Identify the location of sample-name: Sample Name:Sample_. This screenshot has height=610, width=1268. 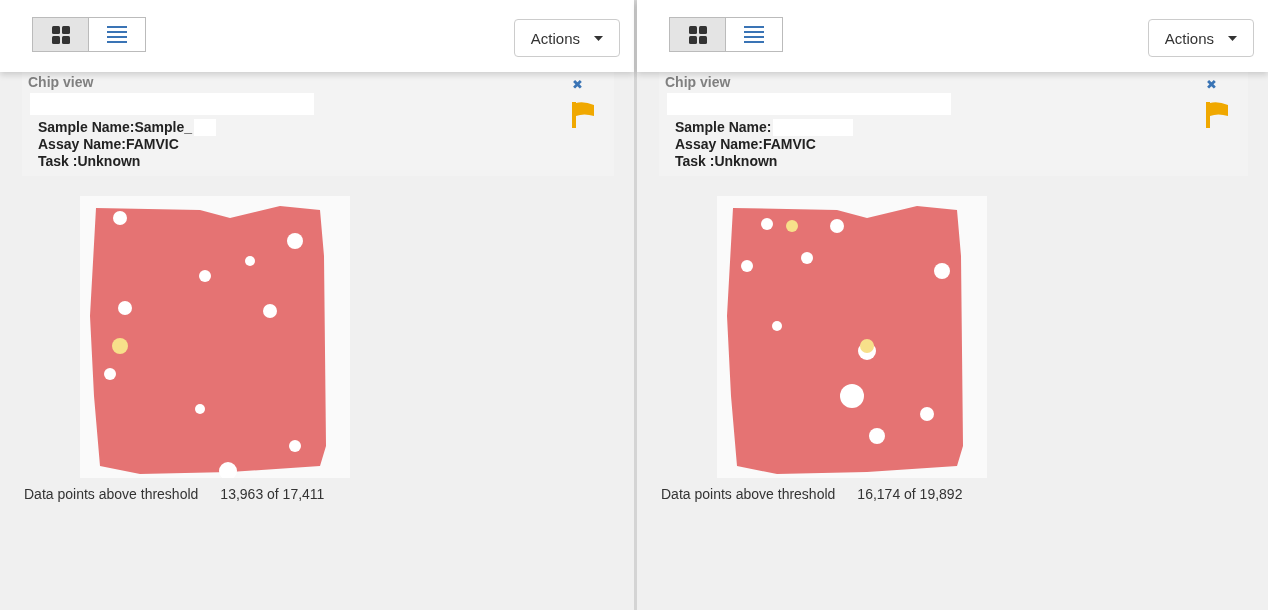
(115, 127).